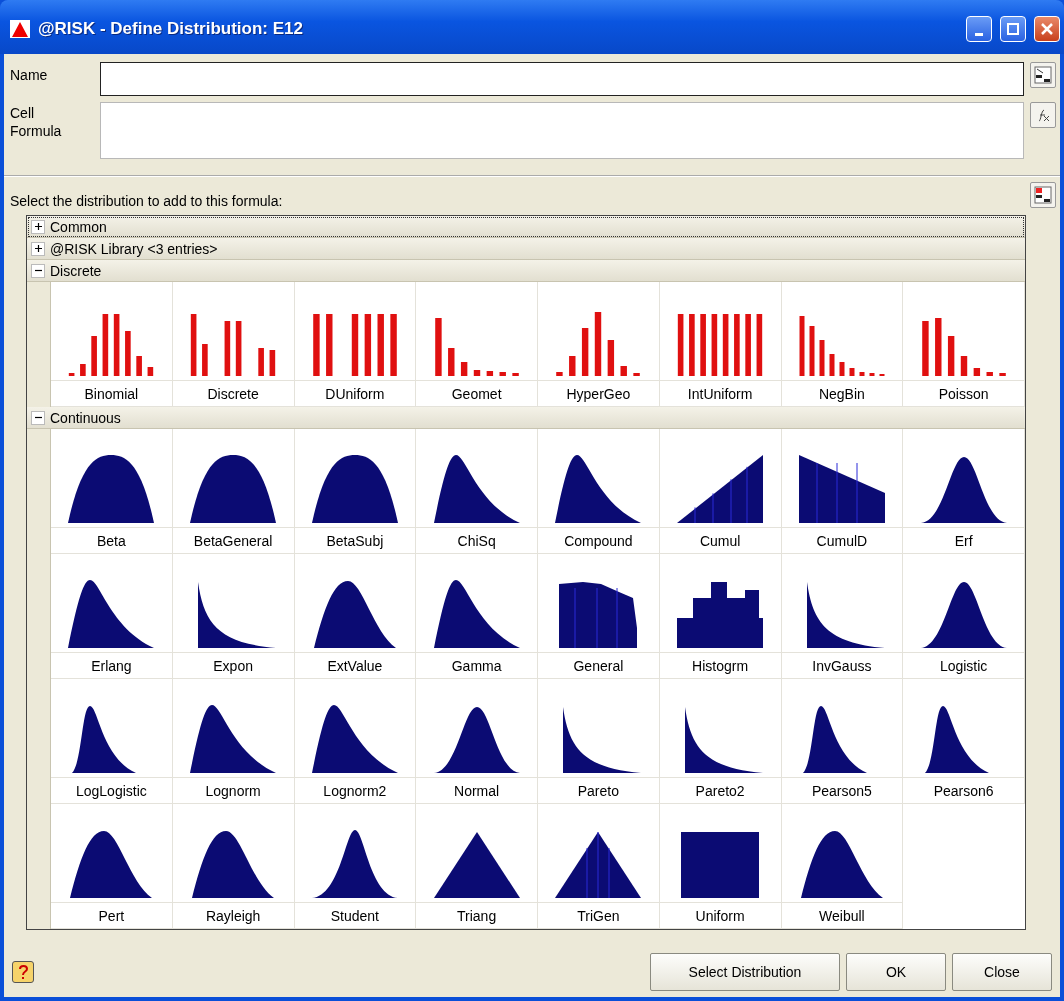 This screenshot has width=1064, height=1001. I want to click on distribution-name: Lognorm2, so click(355, 791).